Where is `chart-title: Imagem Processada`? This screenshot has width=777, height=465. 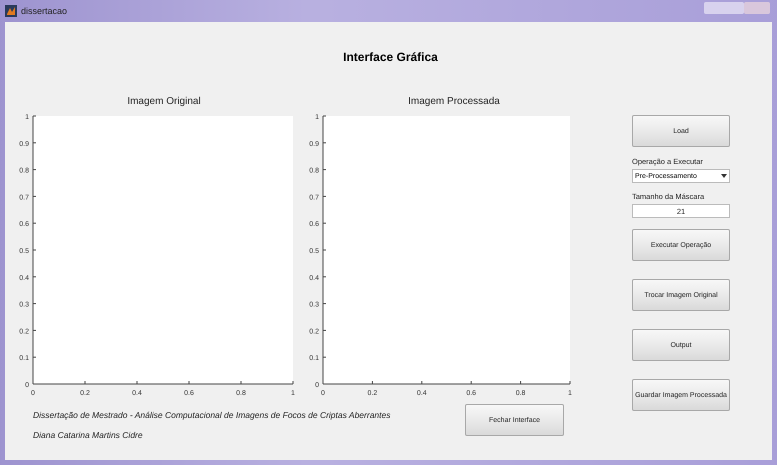
chart-title: Imagem Processada is located at coordinates (454, 102).